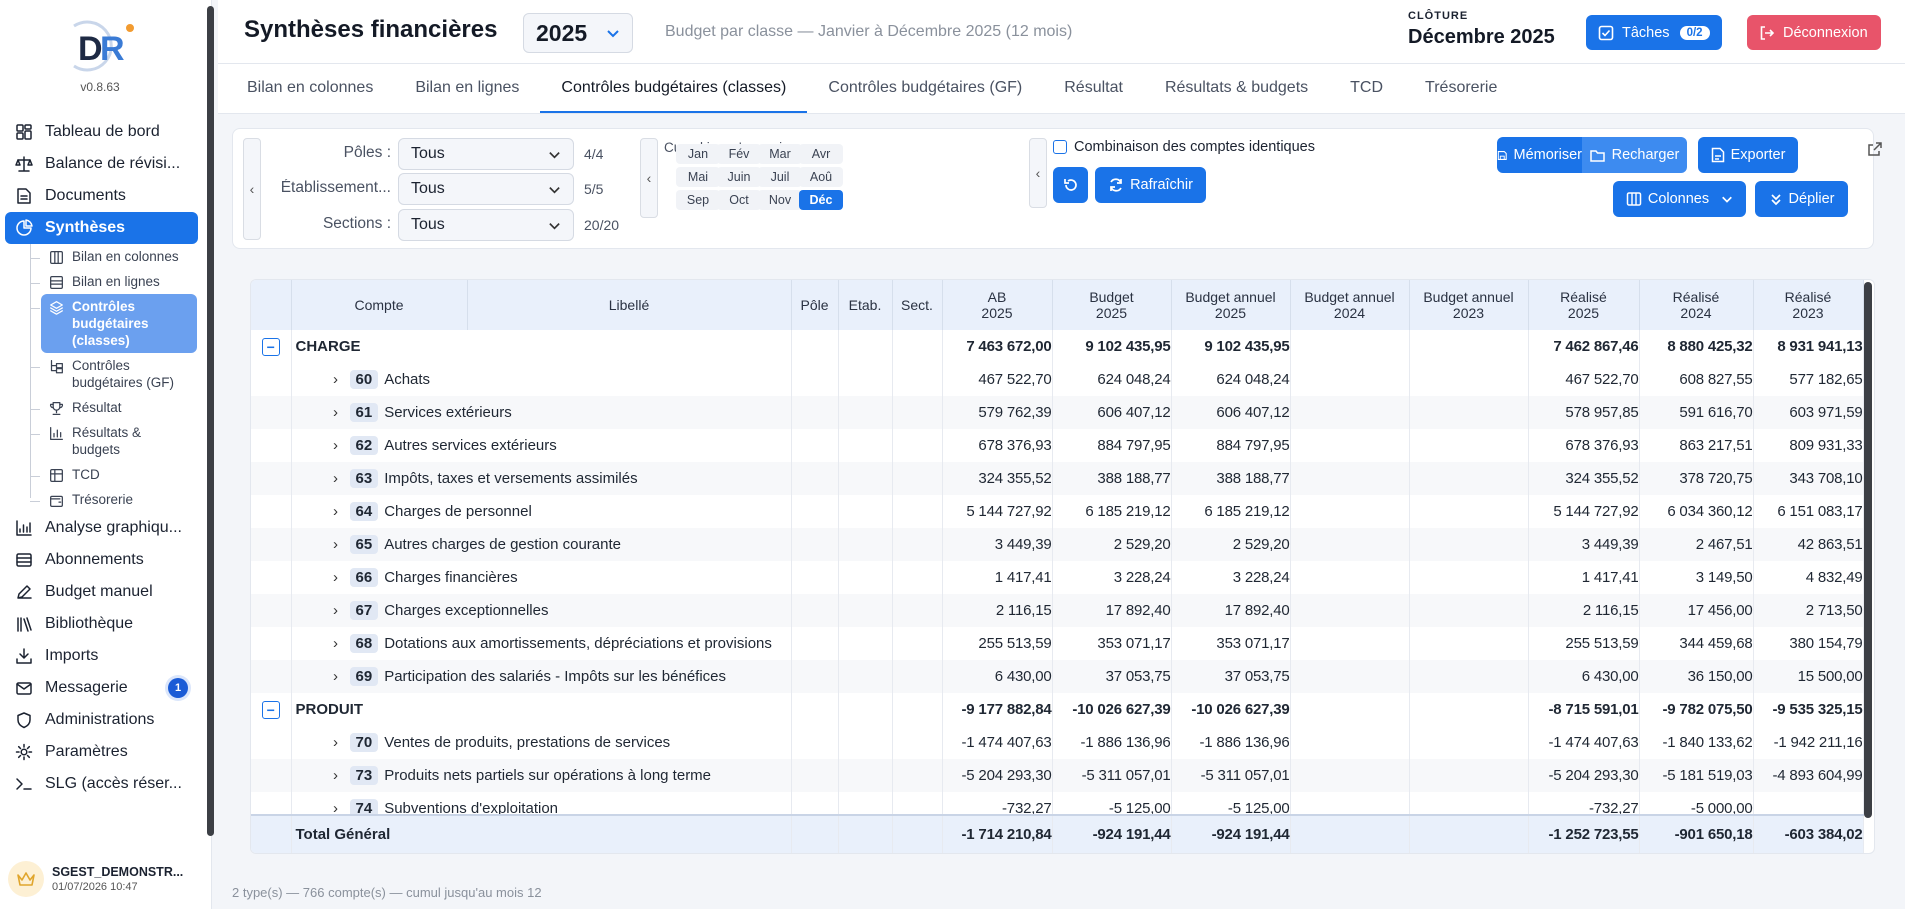 Image resolution: width=1905 pixels, height=909 pixels. I want to click on poles-select: Tous, so click(486, 154).